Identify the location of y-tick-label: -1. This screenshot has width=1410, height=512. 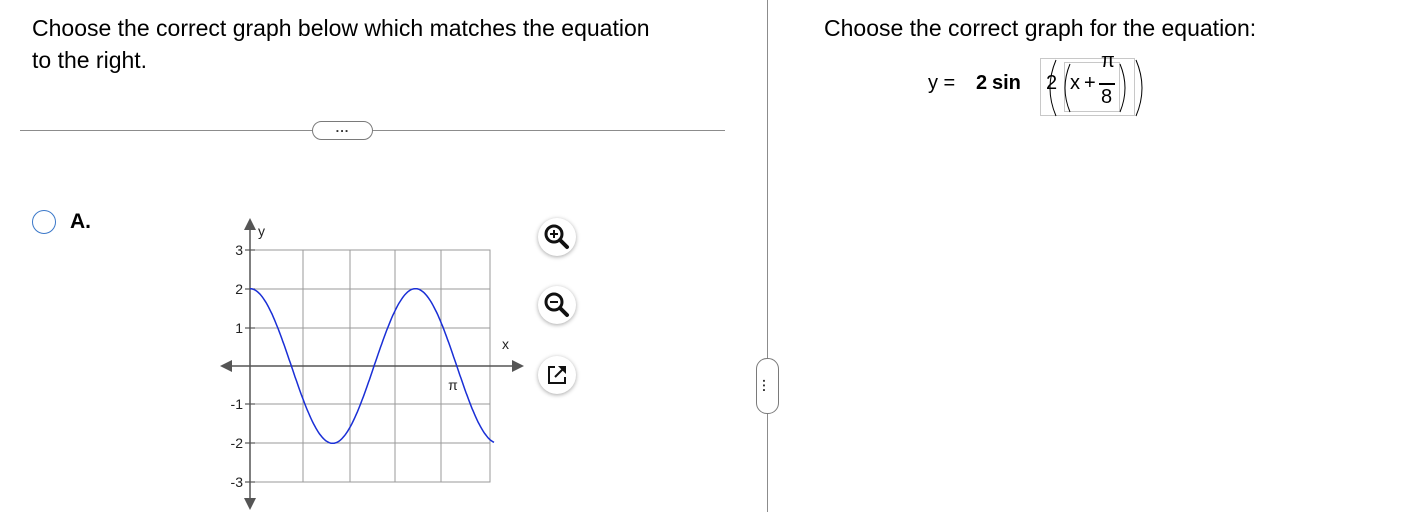
(237, 404).